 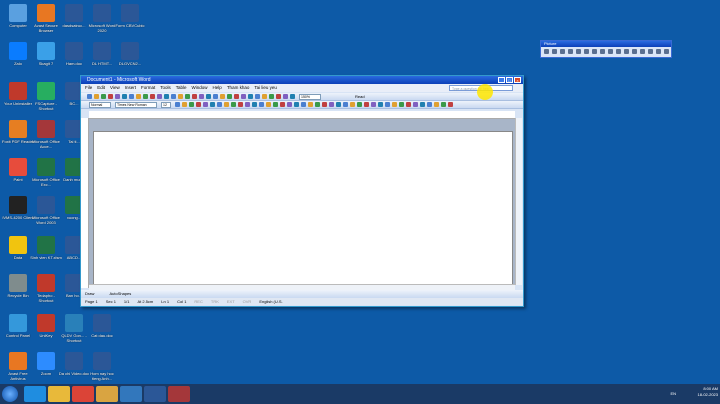 What do you see at coordinates (131, 394) in the screenshot?
I see `taskbar-edge-icon` at bounding box center [131, 394].